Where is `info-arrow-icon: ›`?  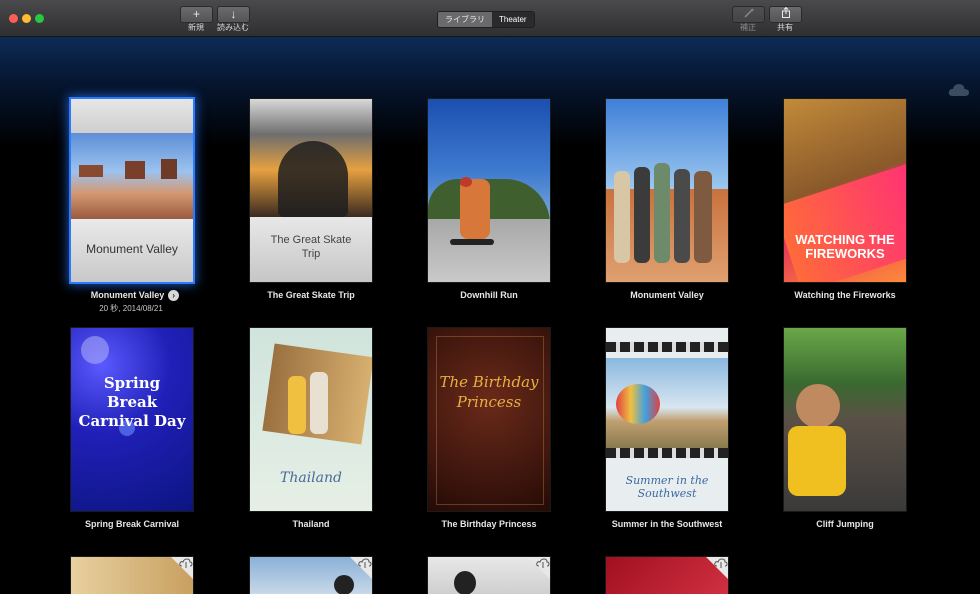
info-arrow-icon: › is located at coordinates (174, 296).